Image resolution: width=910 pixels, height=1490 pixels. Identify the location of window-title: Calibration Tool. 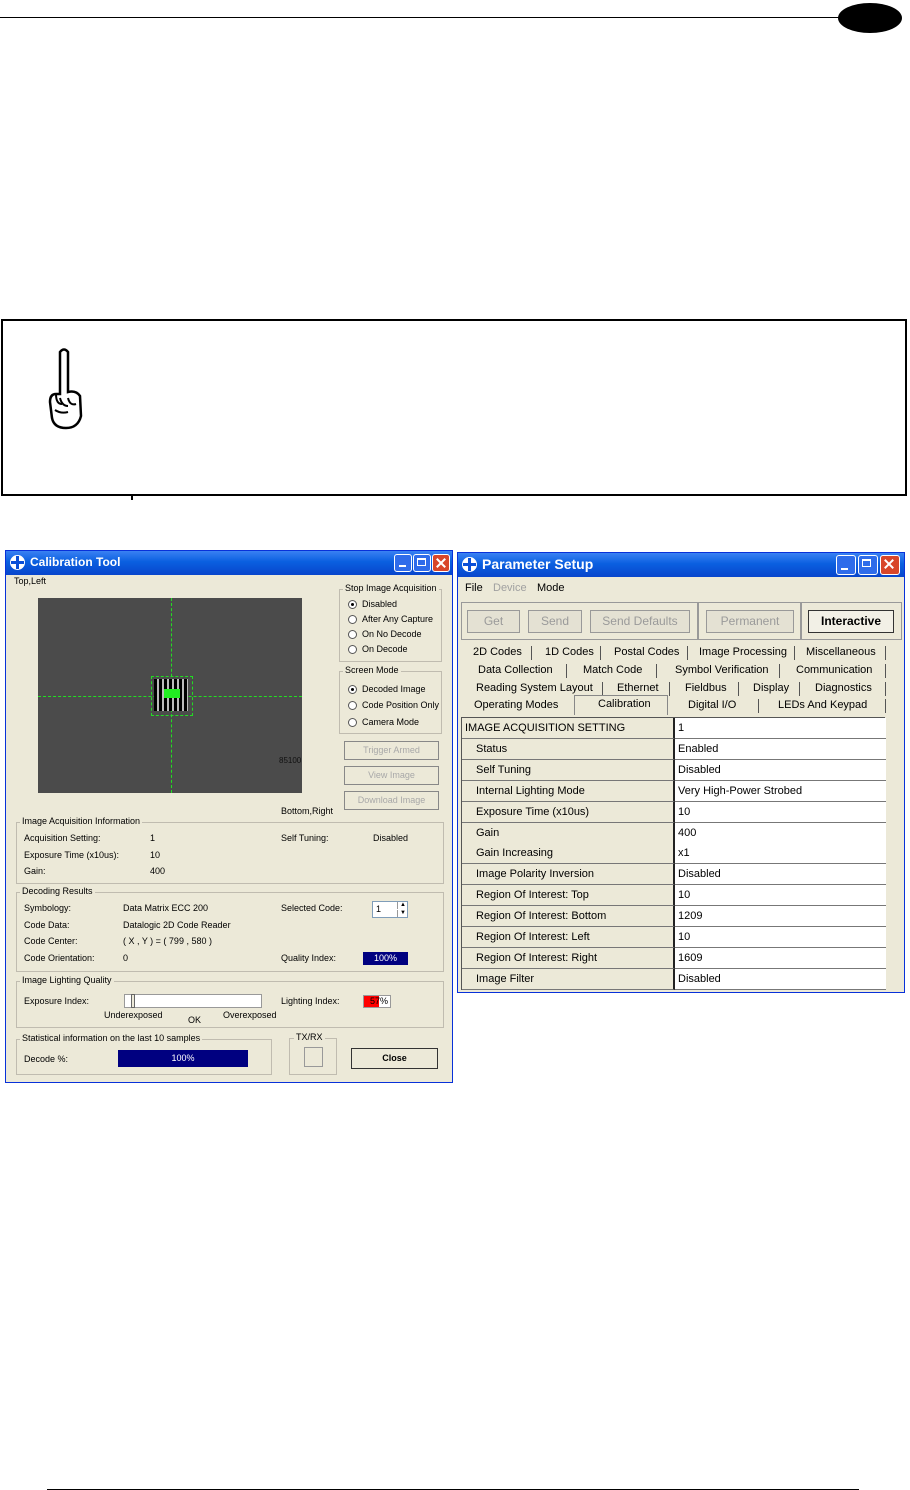
(75, 562).